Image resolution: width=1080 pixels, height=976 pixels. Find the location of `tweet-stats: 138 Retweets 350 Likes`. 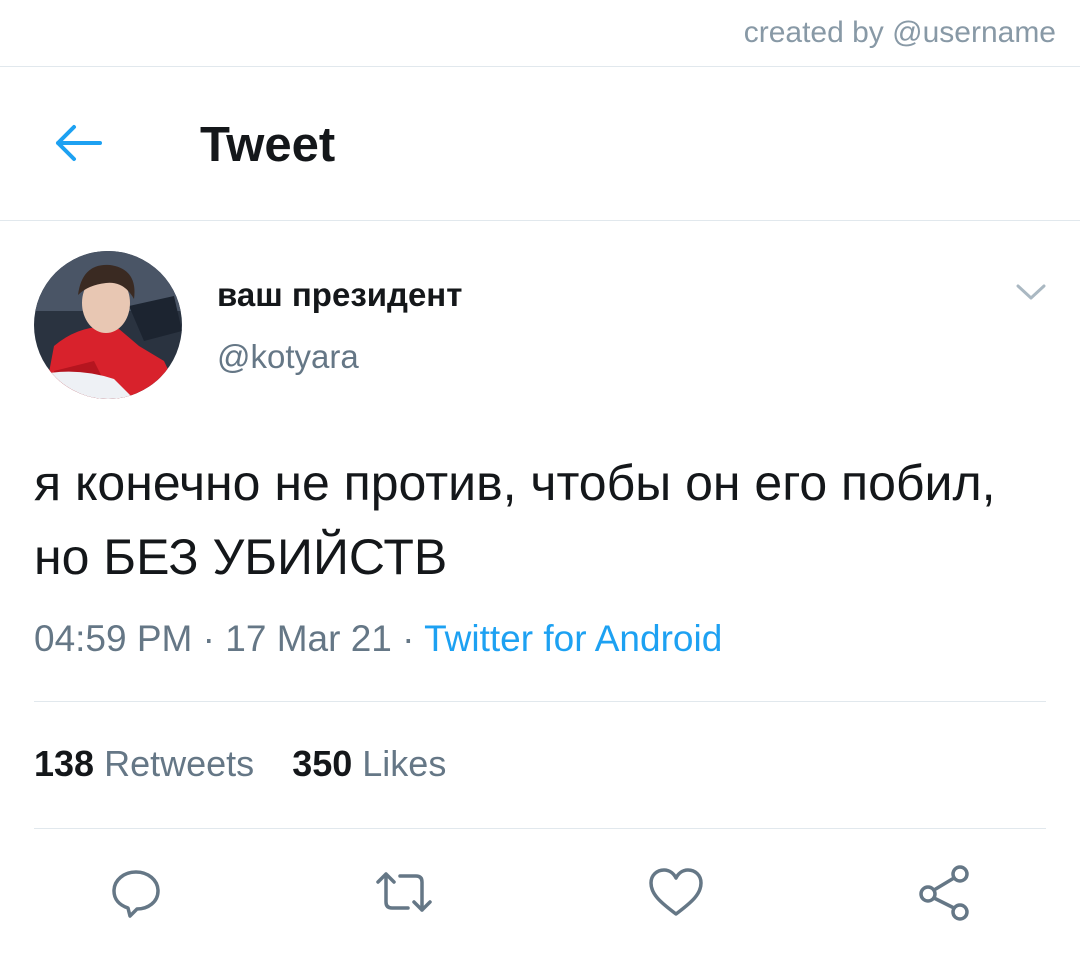

tweet-stats: 138 Retweets 350 Likes is located at coordinates (254, 764).